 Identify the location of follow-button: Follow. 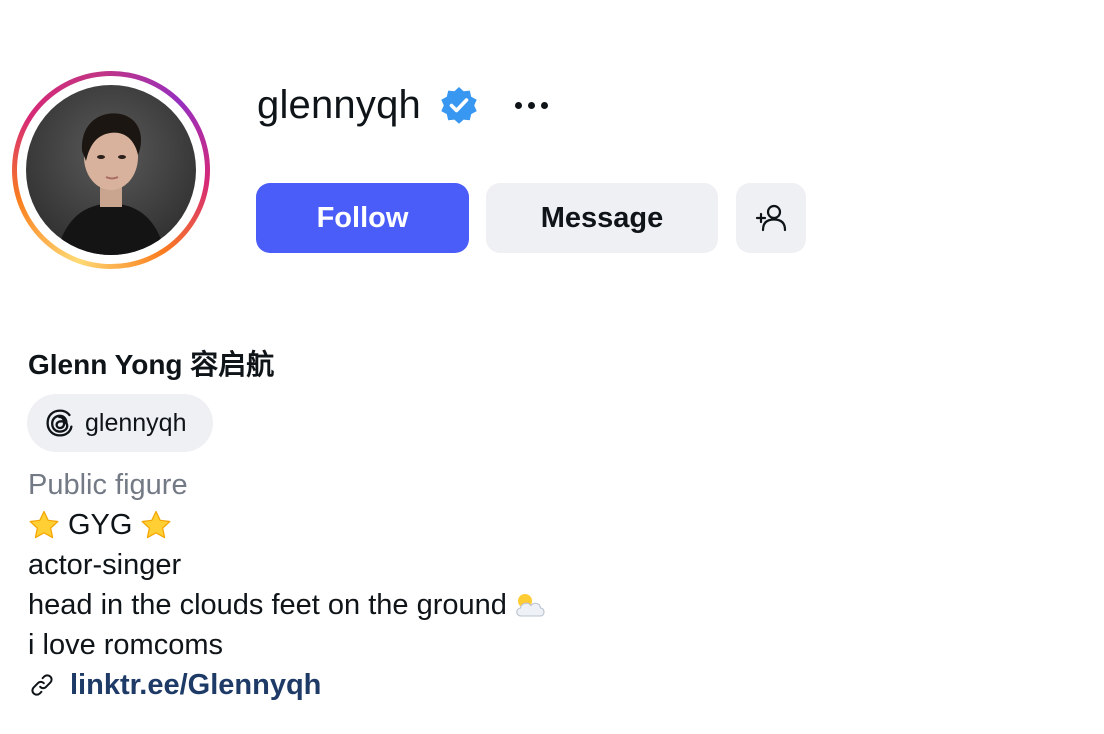
(362, 218).